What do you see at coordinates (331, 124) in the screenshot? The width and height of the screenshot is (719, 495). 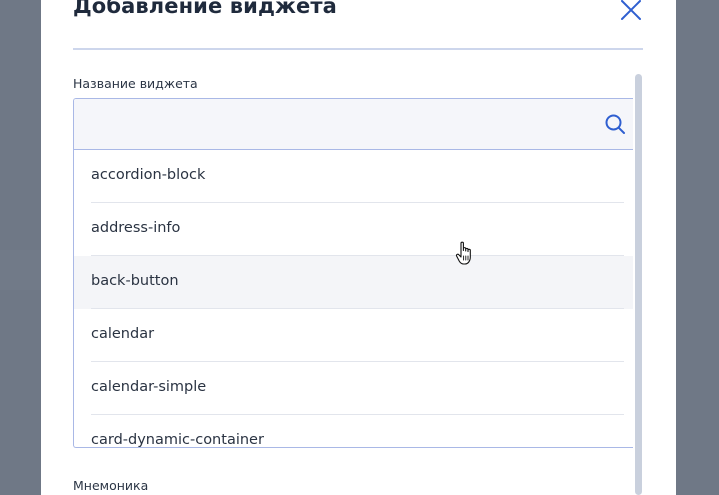 I see `widget-search-input` at bounding box center [331, 124].